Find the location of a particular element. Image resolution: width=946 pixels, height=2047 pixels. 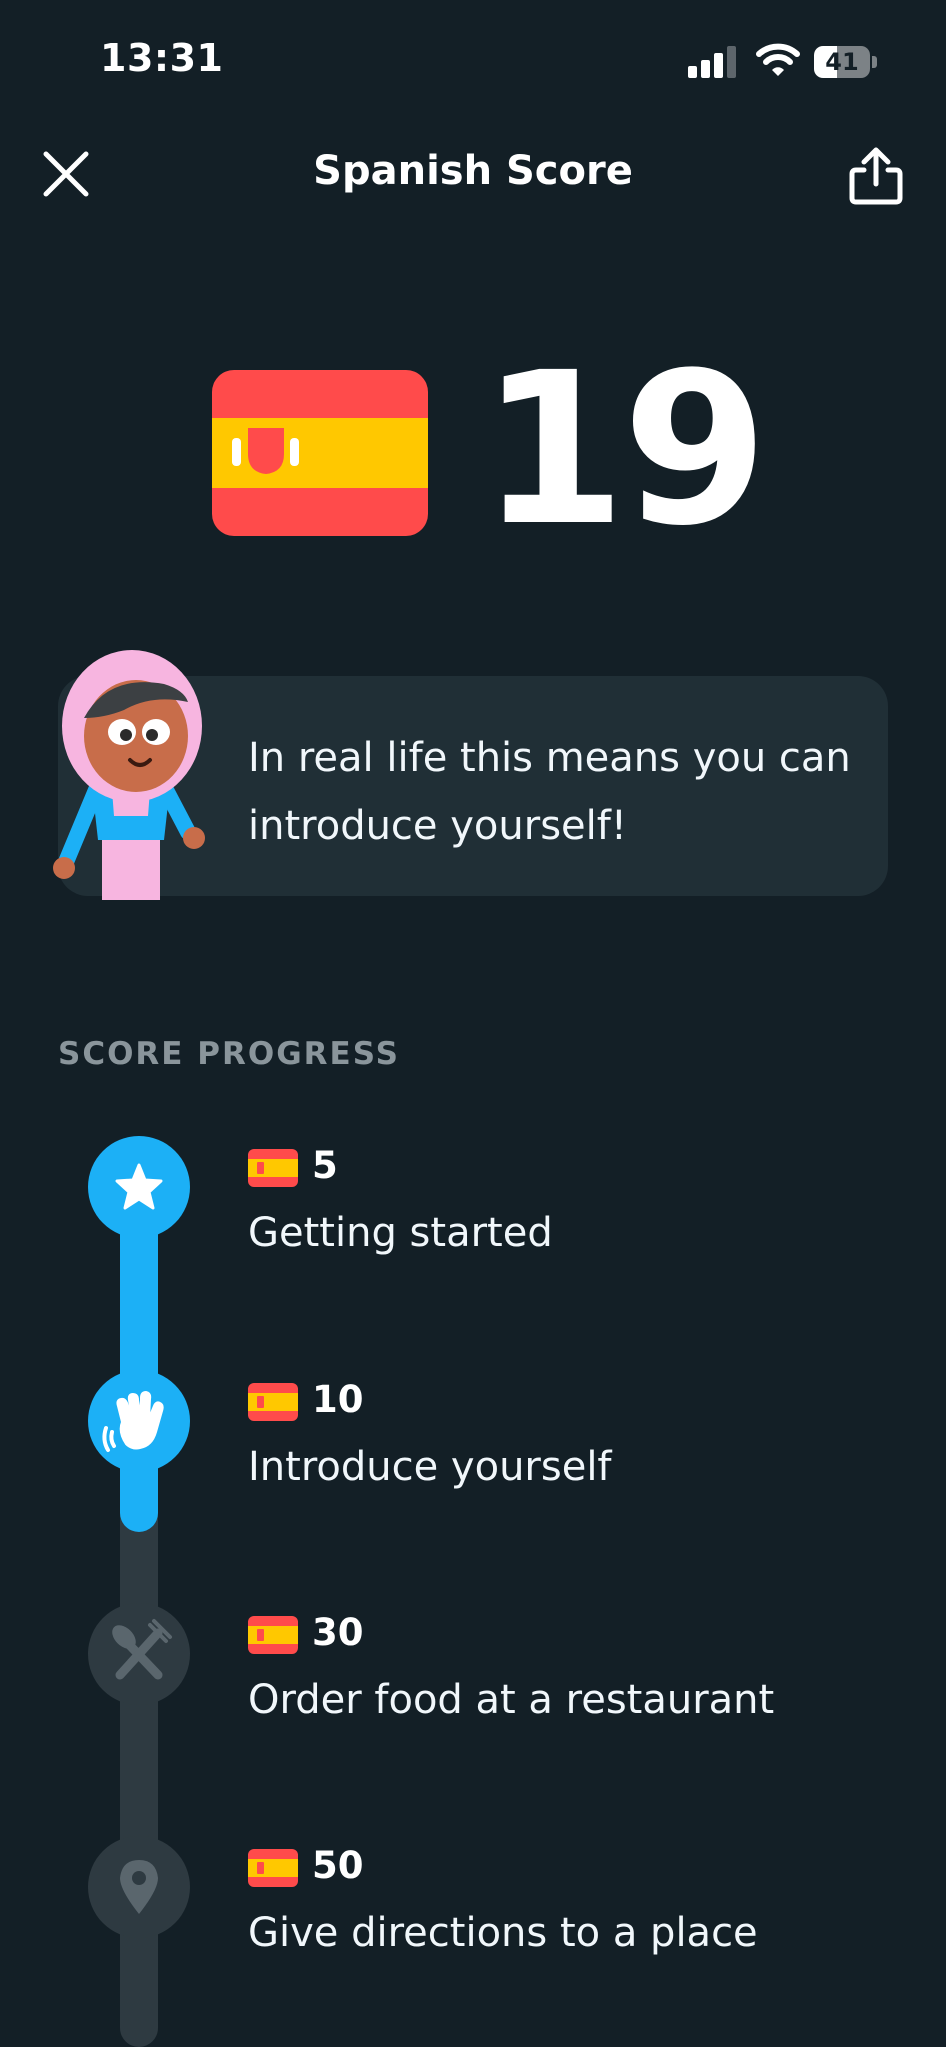

milestone-title: Introduce yourself is located at coordinates (430, 1467).